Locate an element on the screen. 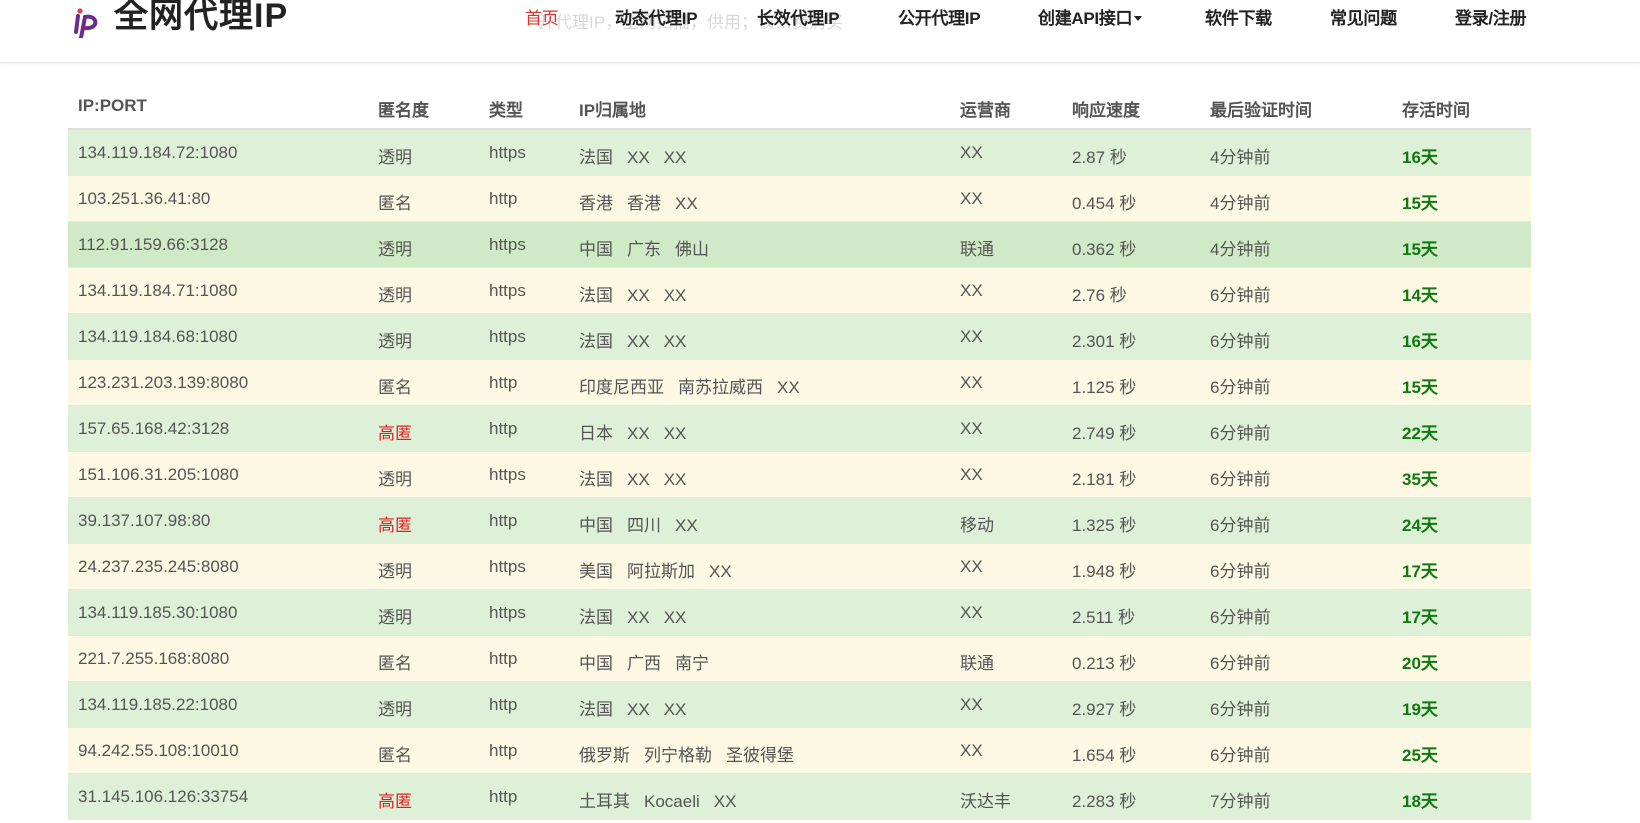 Image resolution: width=1640 pixels, height=823 pixels. col-type: 类型 is located at coordinates (506, 110).